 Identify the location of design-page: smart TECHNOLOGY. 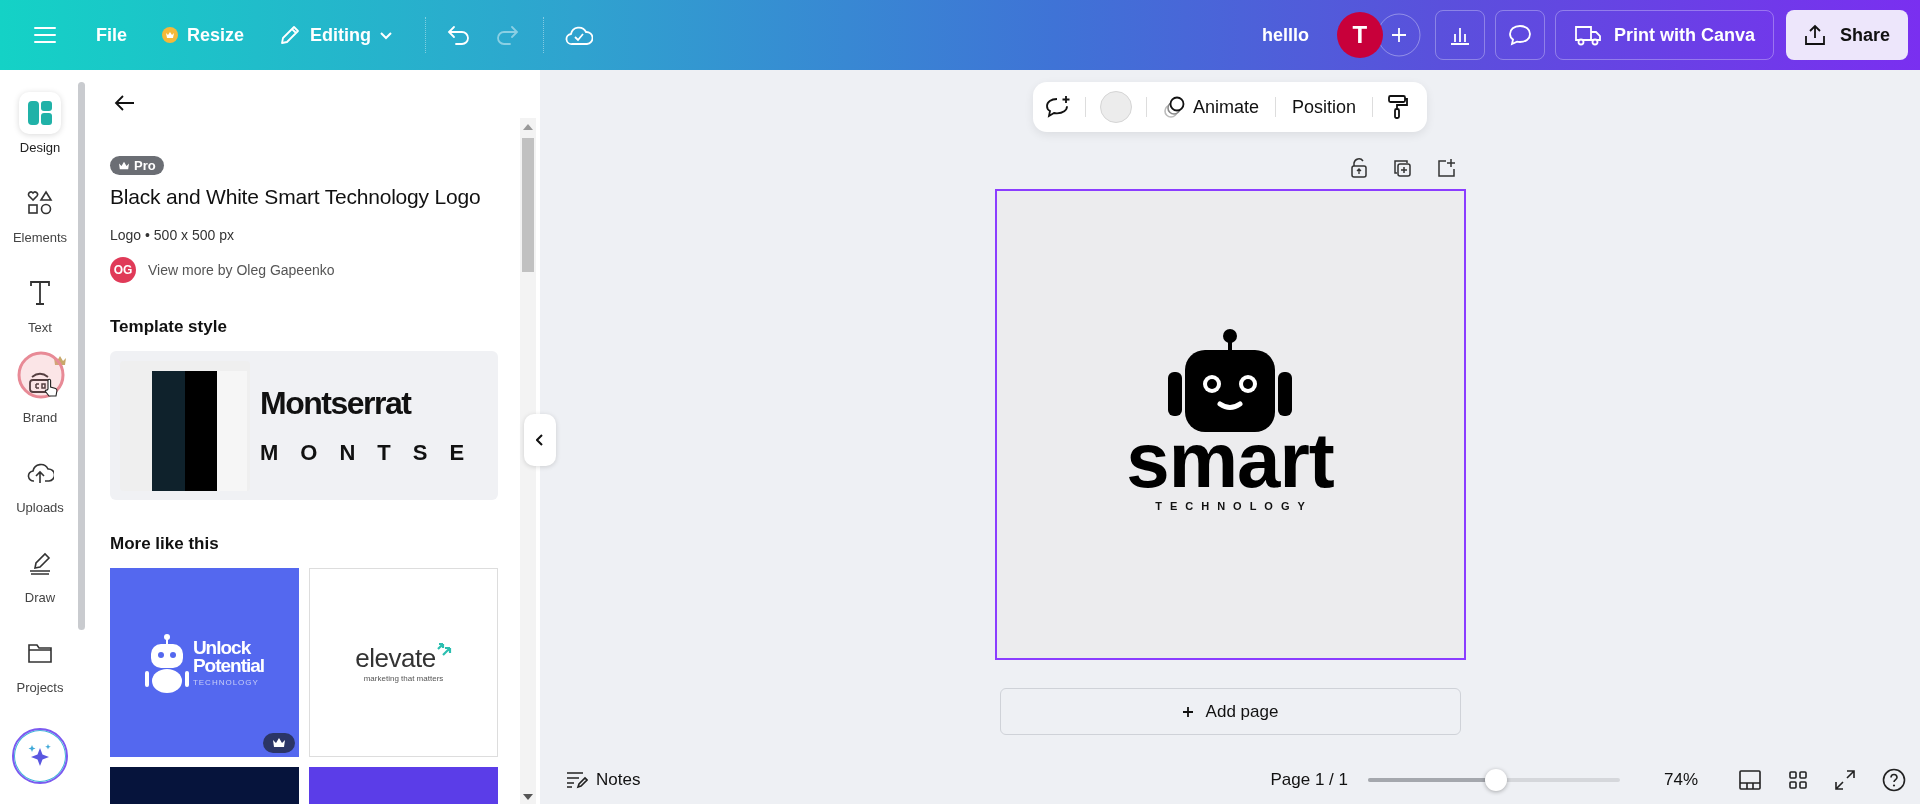
(1230, 424).